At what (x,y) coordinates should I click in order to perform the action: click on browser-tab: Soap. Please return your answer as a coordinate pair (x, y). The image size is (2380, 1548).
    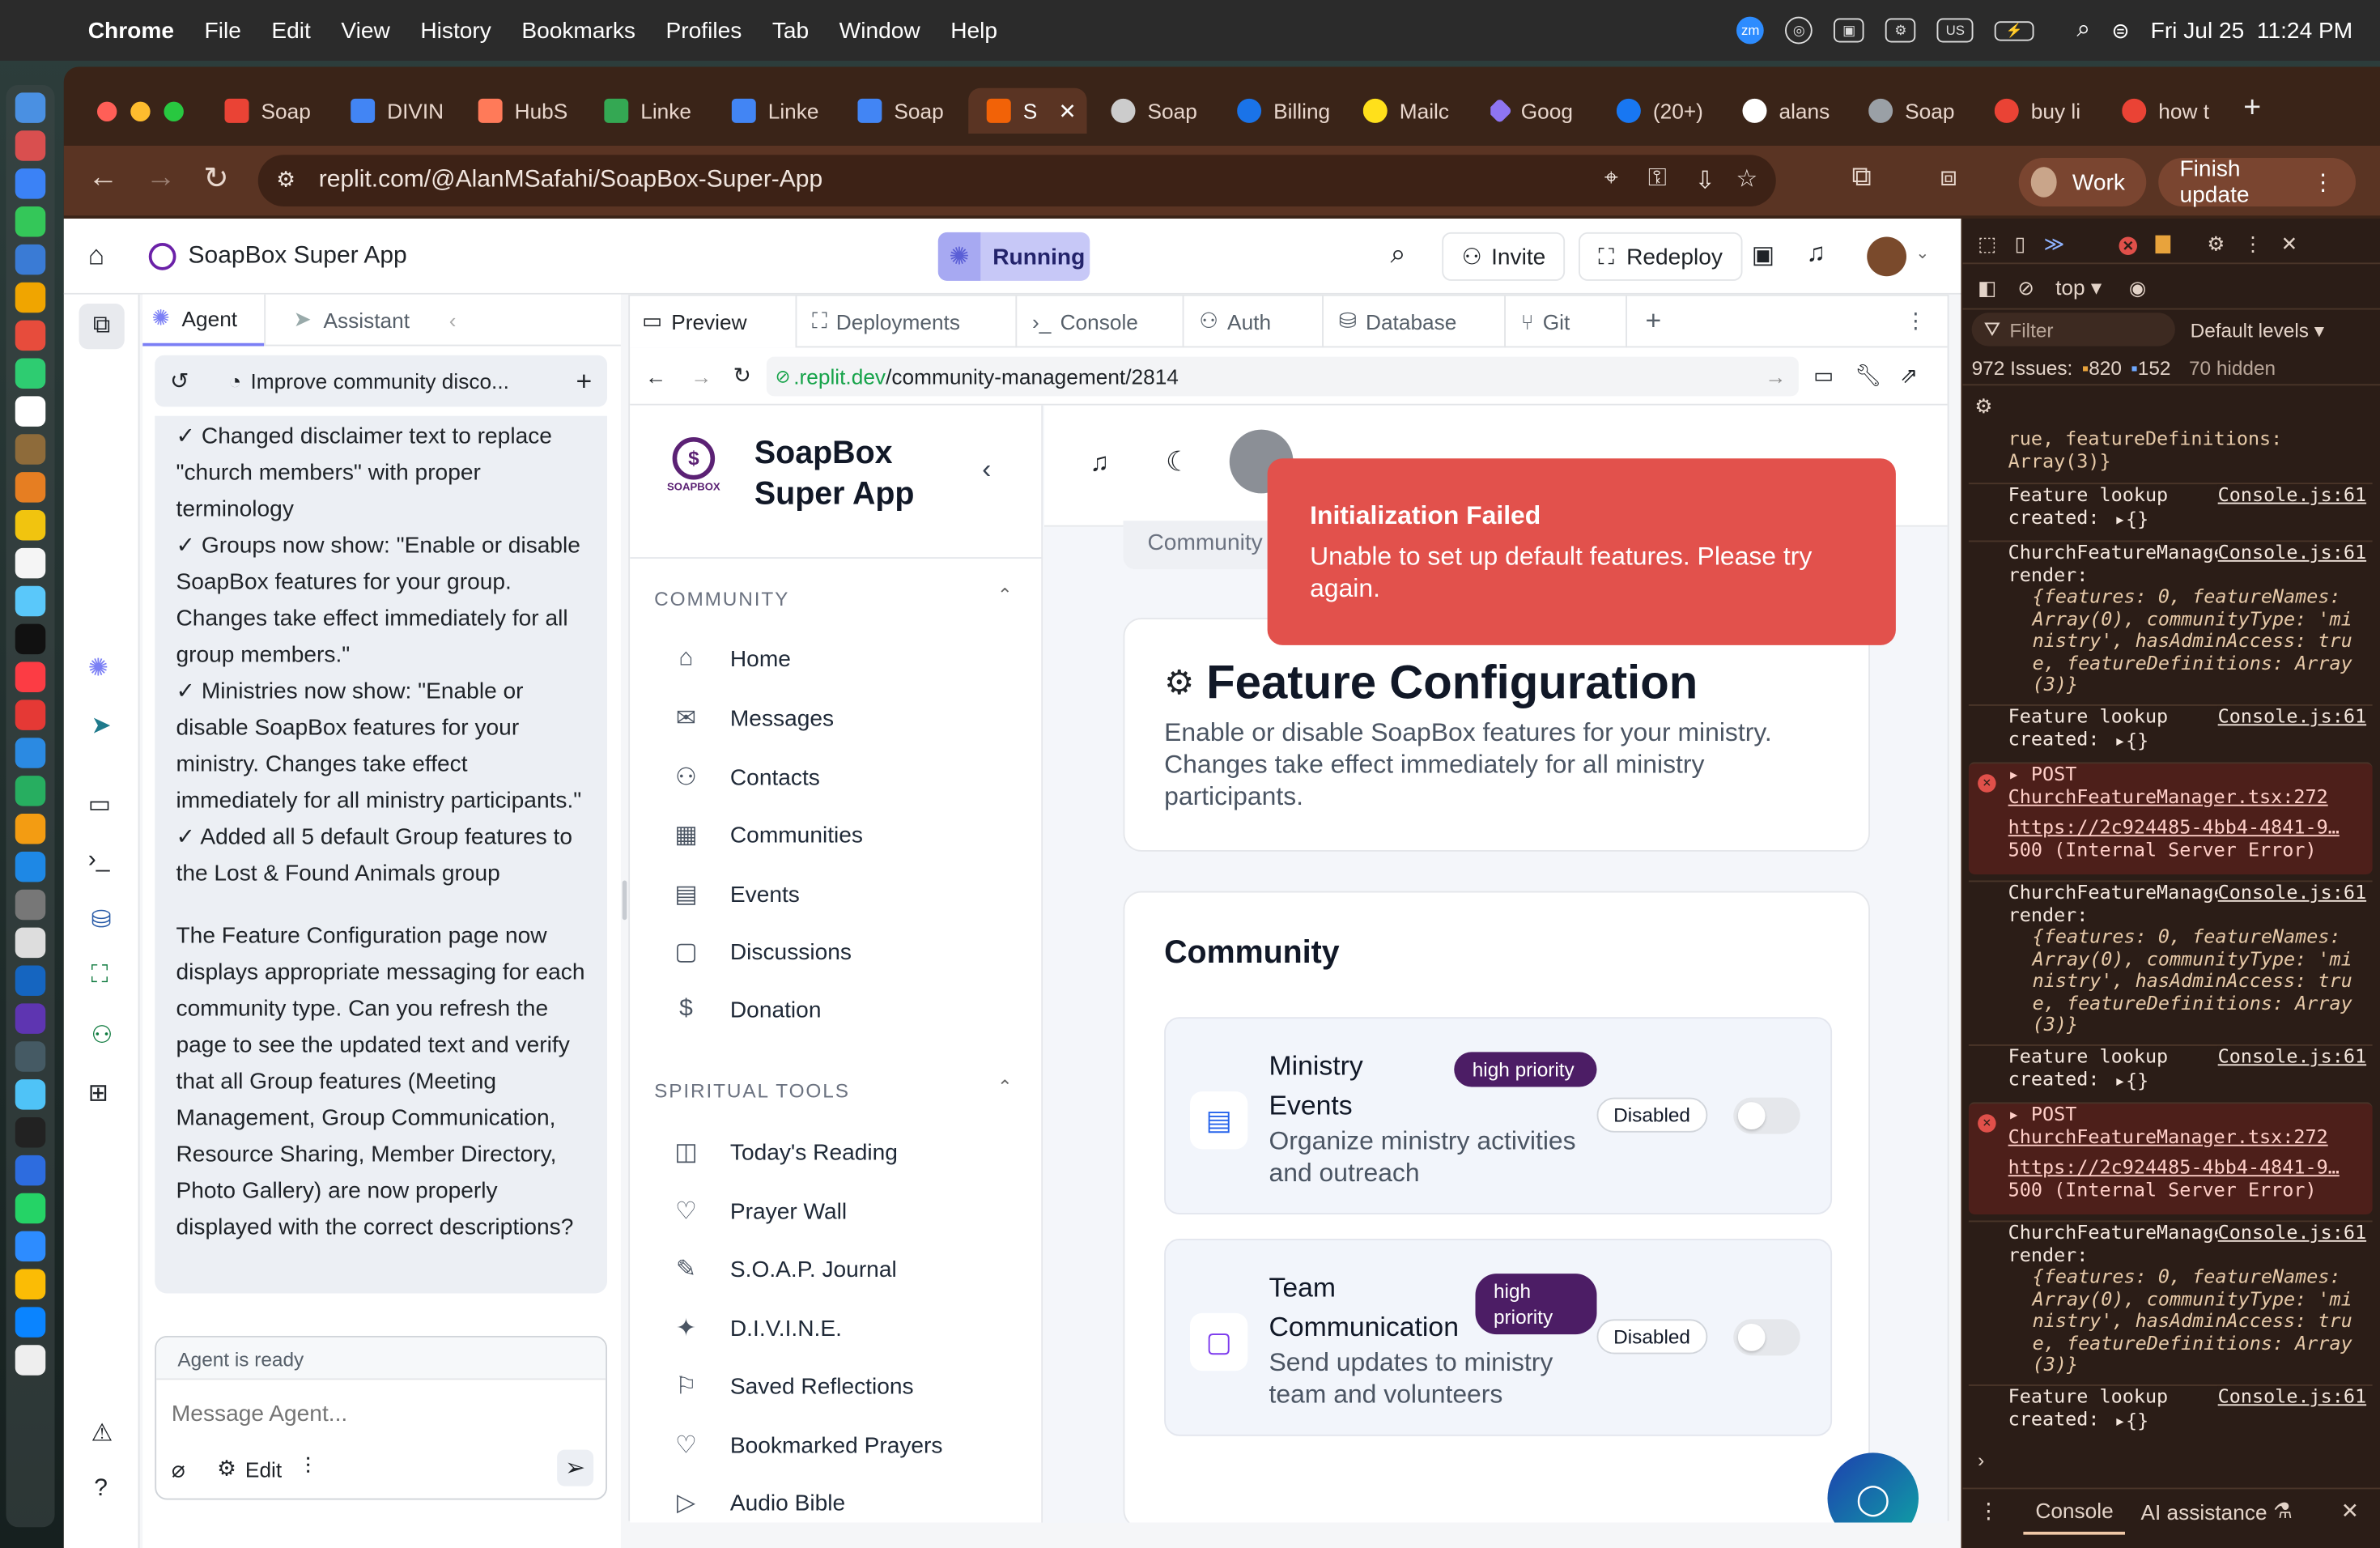
    Looking at the image, I should click on (285, 111).